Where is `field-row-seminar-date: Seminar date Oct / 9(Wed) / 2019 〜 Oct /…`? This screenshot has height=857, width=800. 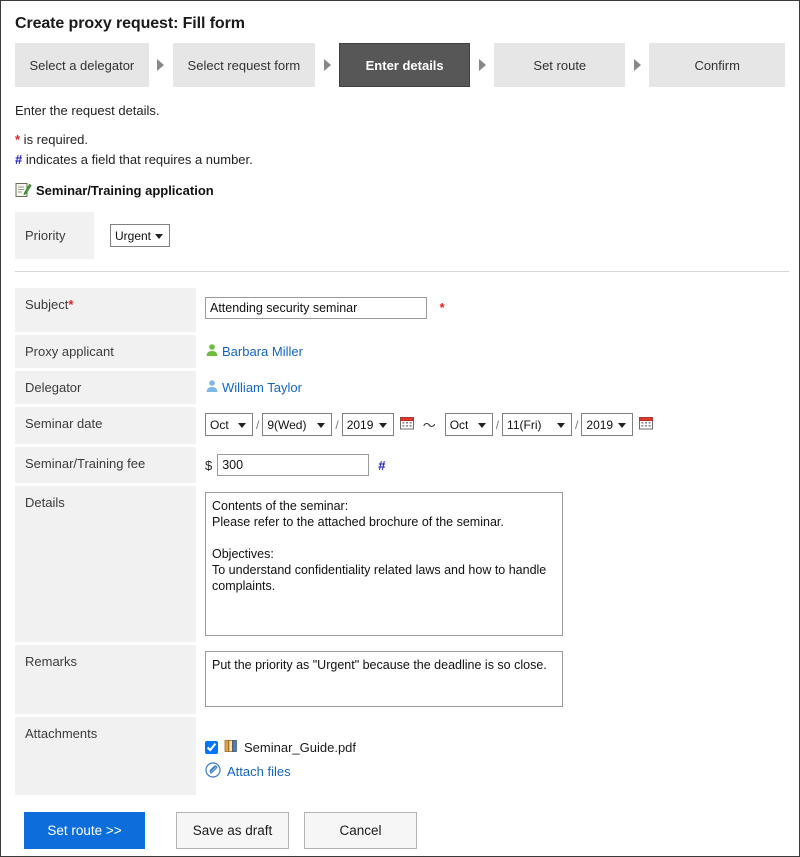
field-row-seminar-date: Seminar date Oct / 9(Wed) / 2019 〜 Oct /… is located at coordinates (400, 426).